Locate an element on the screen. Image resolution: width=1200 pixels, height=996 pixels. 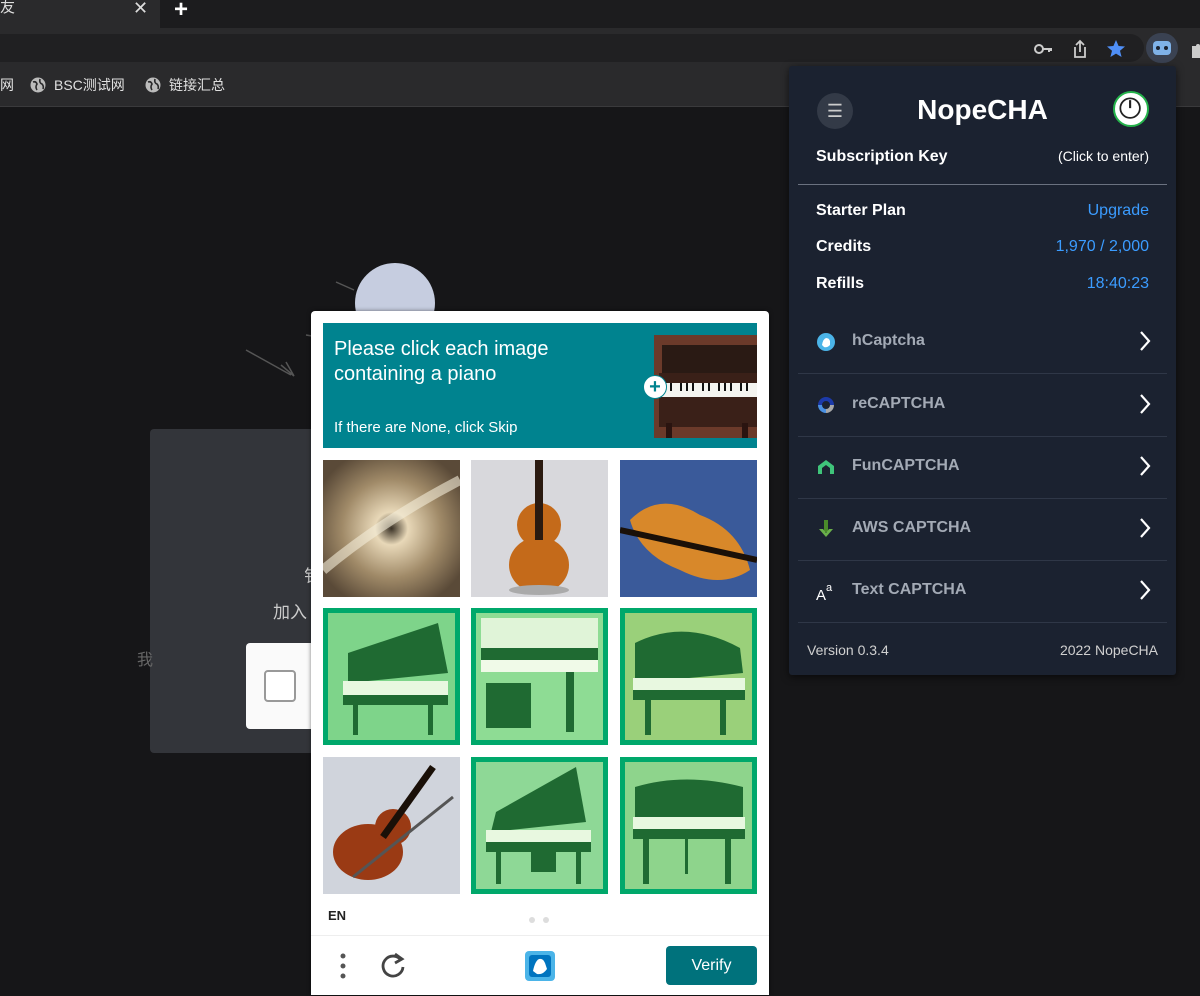
captcha-item-recaptcha: reCAPTCHA is located at coordinates (982, 405).